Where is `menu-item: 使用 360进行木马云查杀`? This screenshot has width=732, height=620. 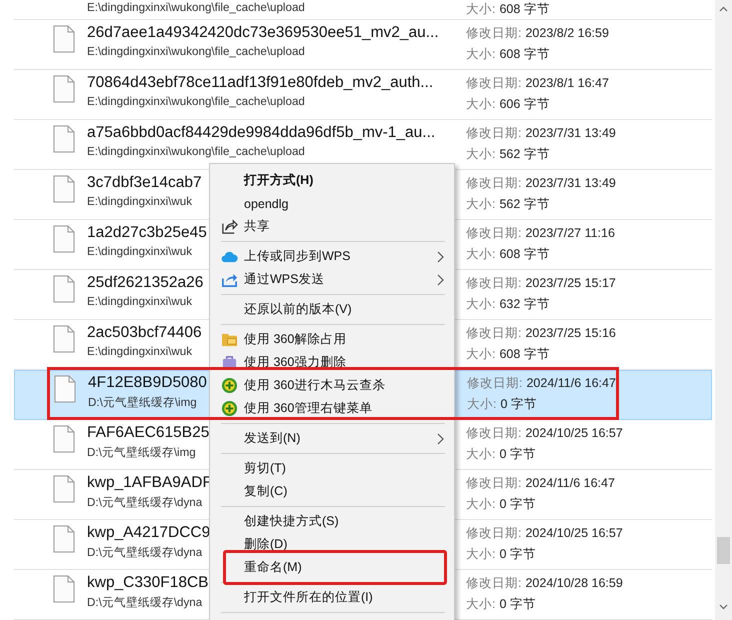
menu-item: 使用 360进行木马云查杀 is located at coordinates (332, 385).